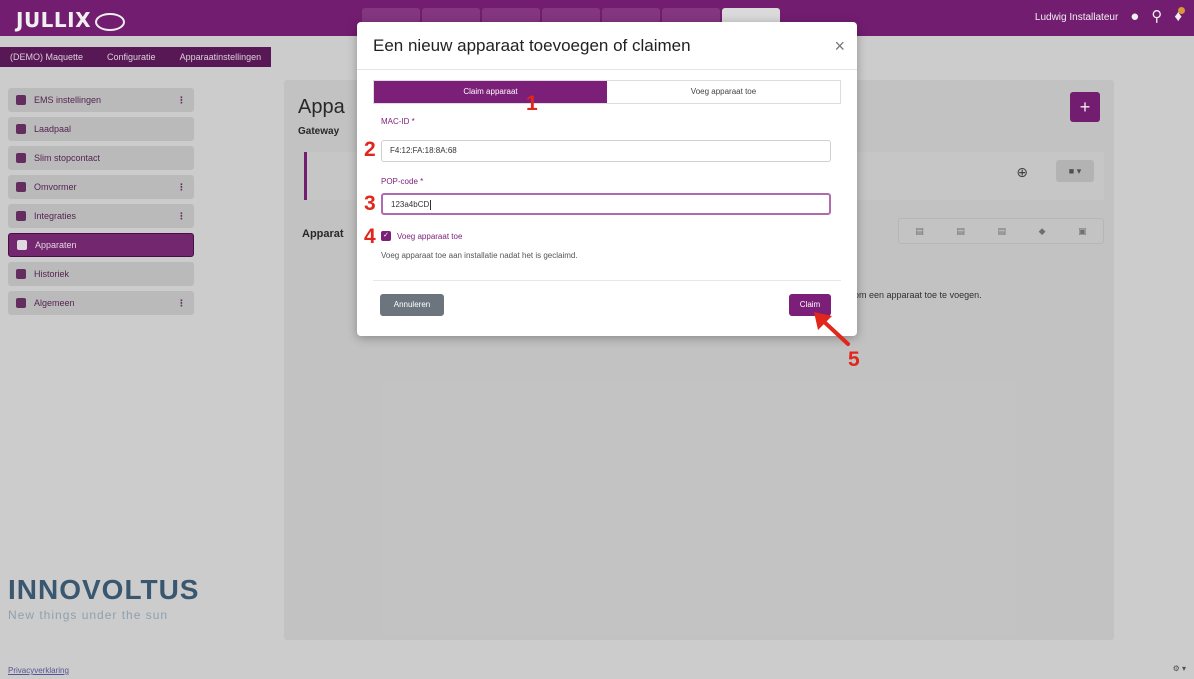  I want to click on tab-voeg-apparaat-toe: Voeg apparaat toe, so click(723, 92).